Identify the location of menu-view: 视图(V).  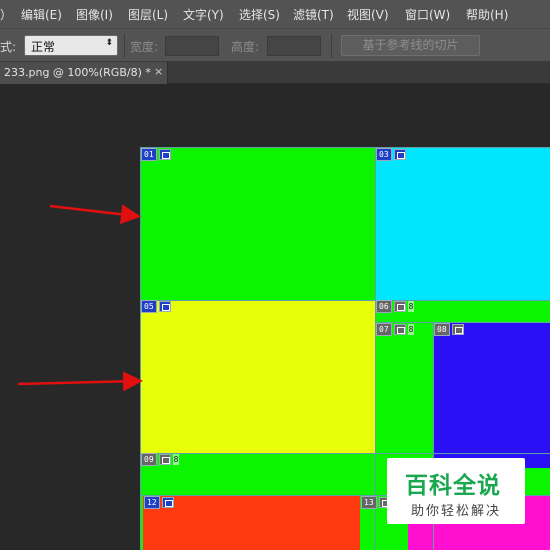
(368, 14).